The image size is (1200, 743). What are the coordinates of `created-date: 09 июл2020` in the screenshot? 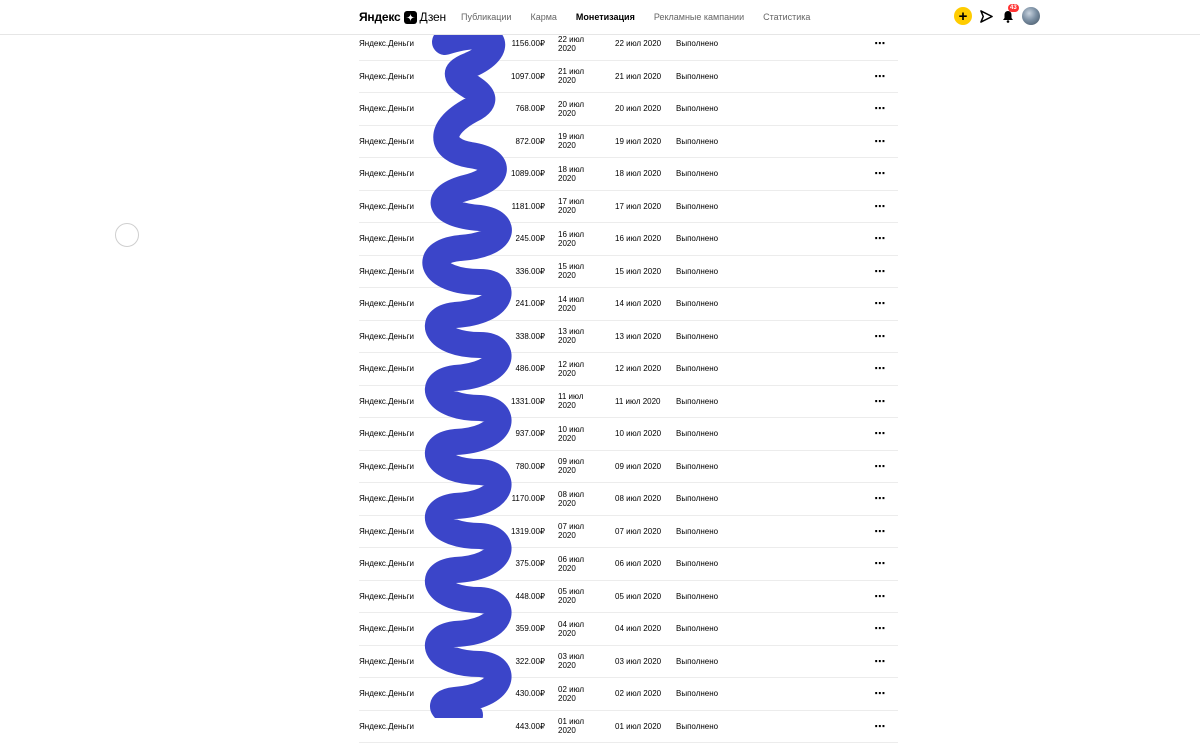 It's located at (578, 467).